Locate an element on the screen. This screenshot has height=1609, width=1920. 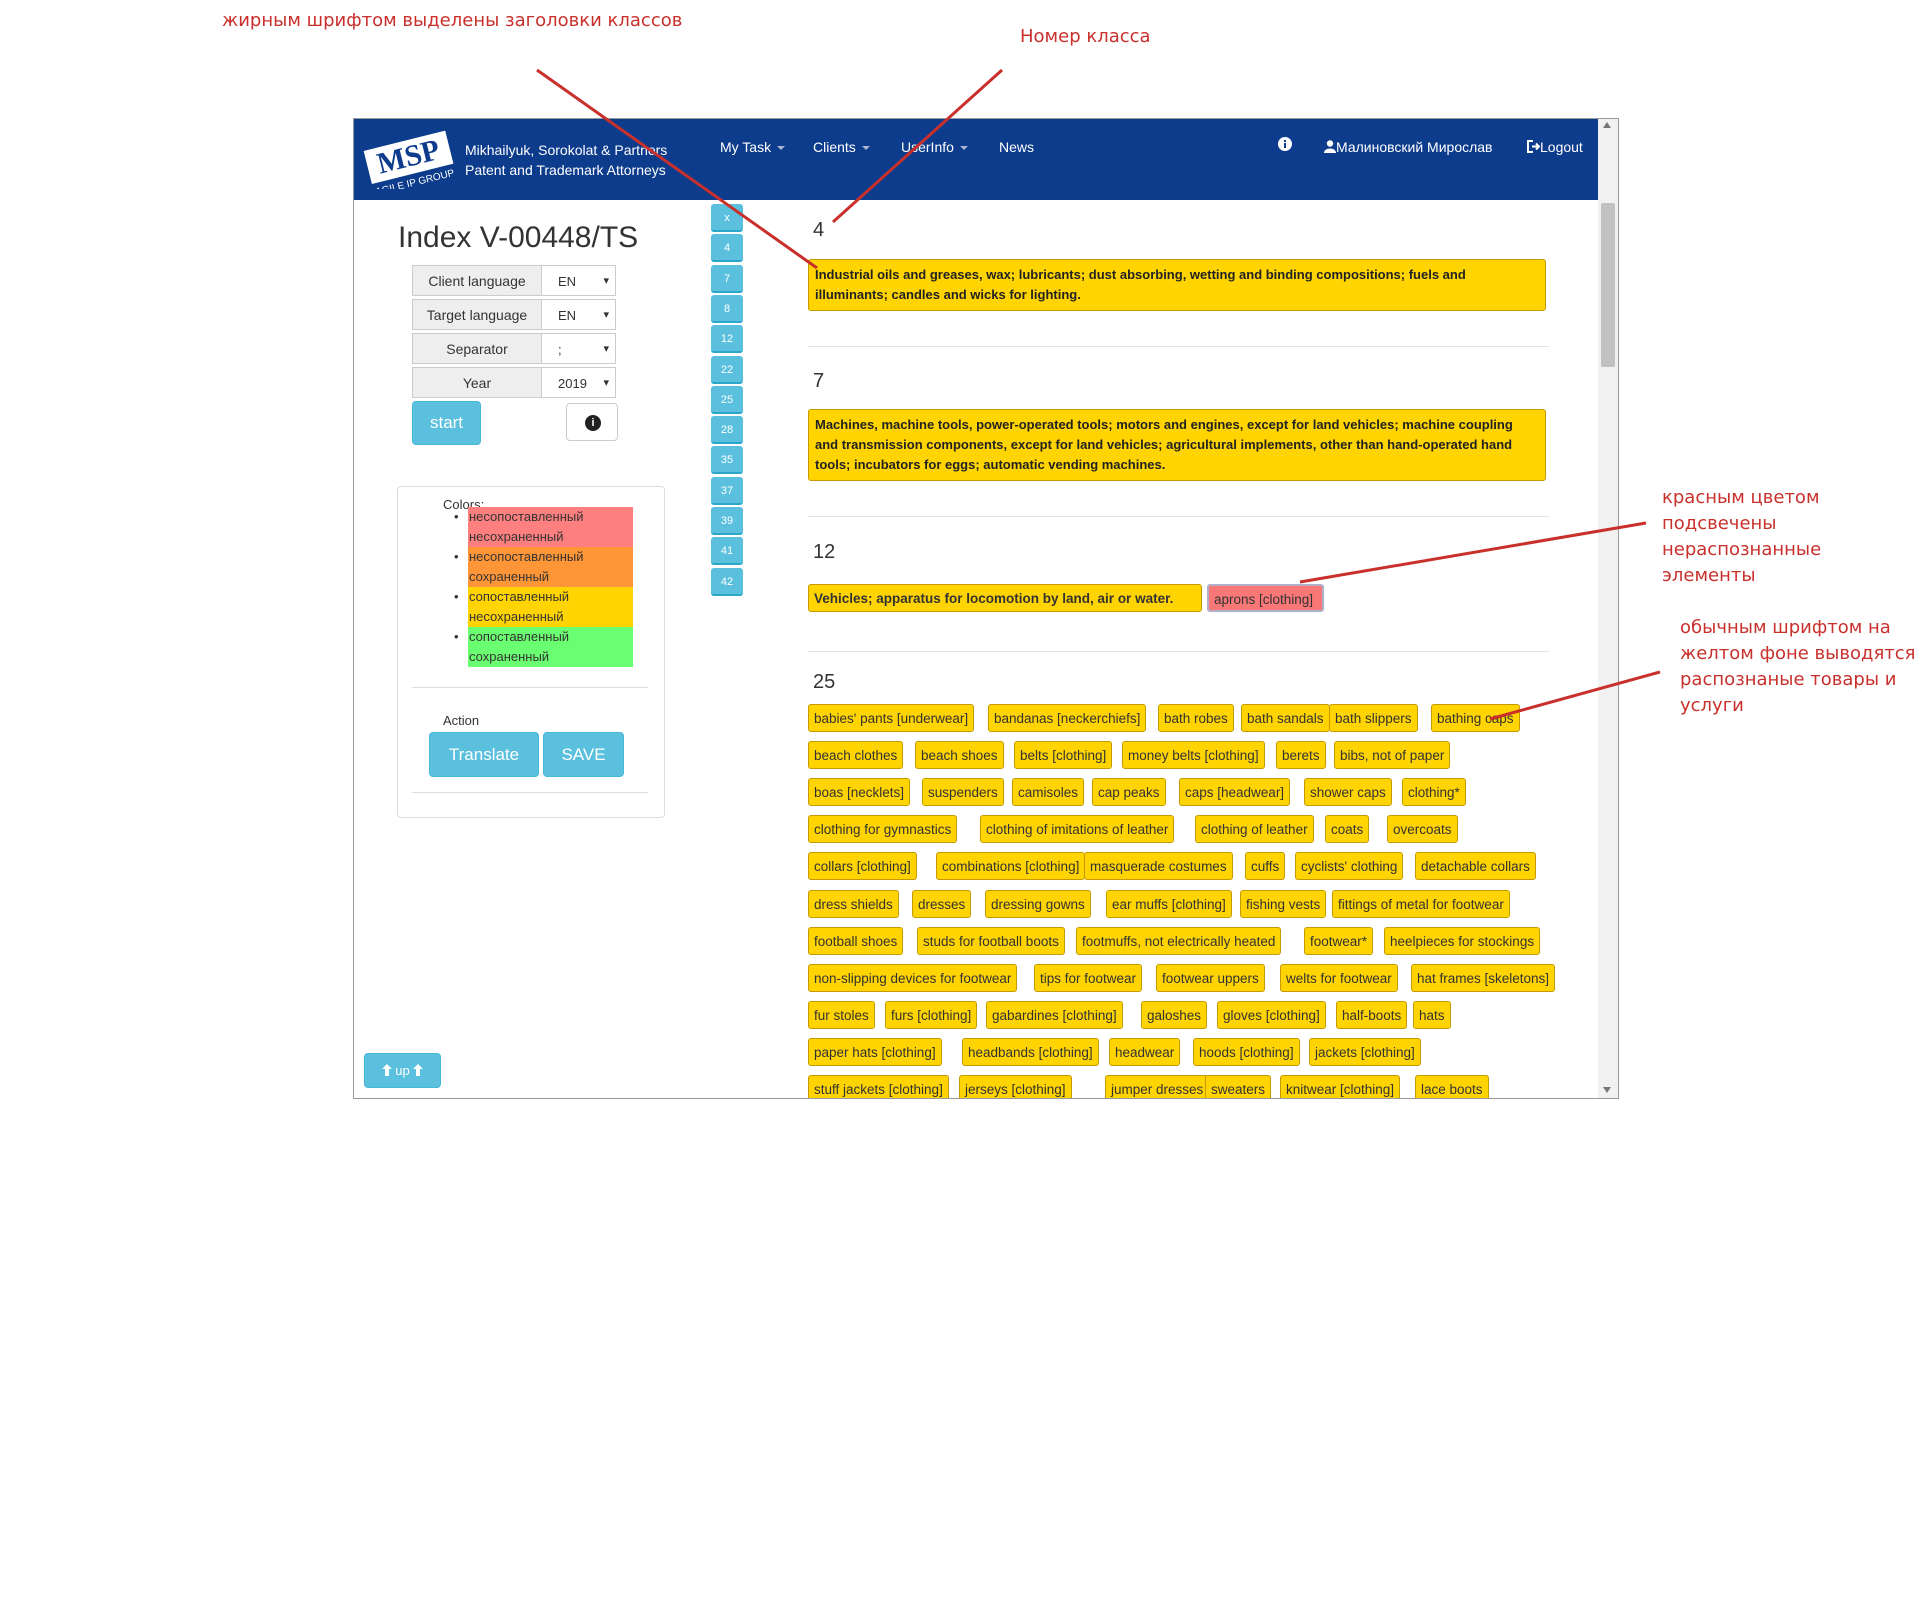
recognized-item: welts for footwear is located at coordinates (1339, 977).